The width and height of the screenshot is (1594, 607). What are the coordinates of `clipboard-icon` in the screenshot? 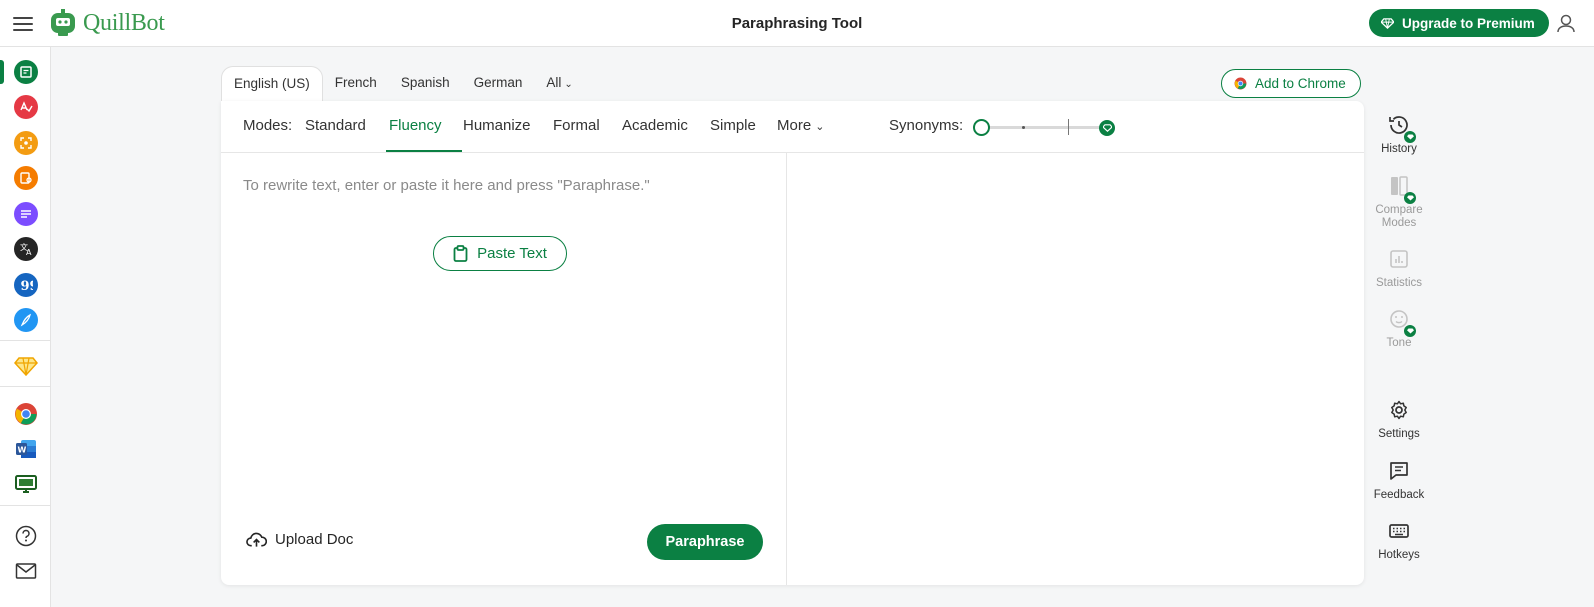 It's located at (460, 253).